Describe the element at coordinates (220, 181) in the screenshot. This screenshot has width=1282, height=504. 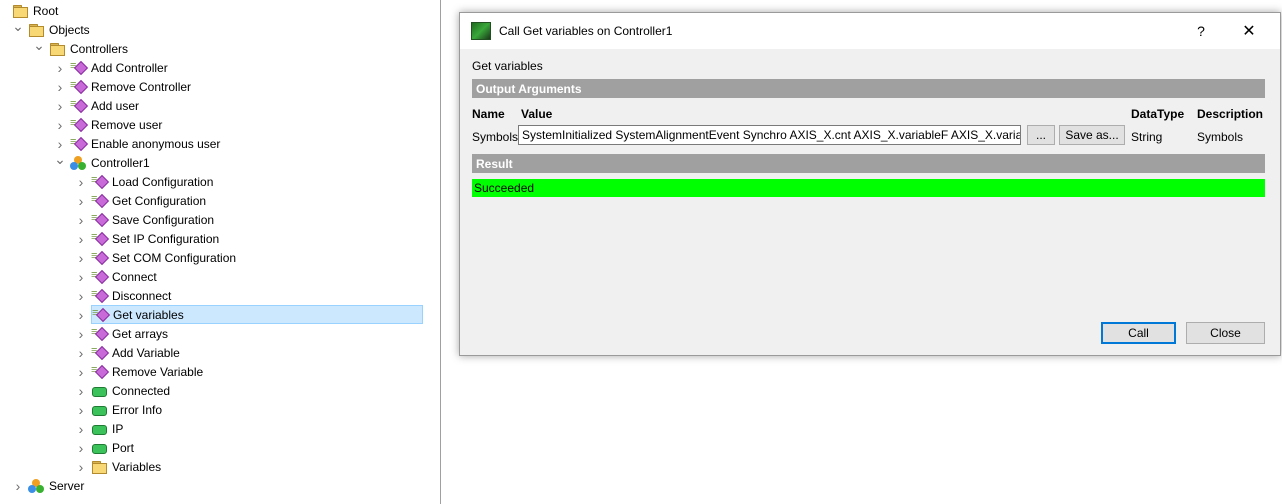
I see `tree-item: › Load Configuration` at that location.